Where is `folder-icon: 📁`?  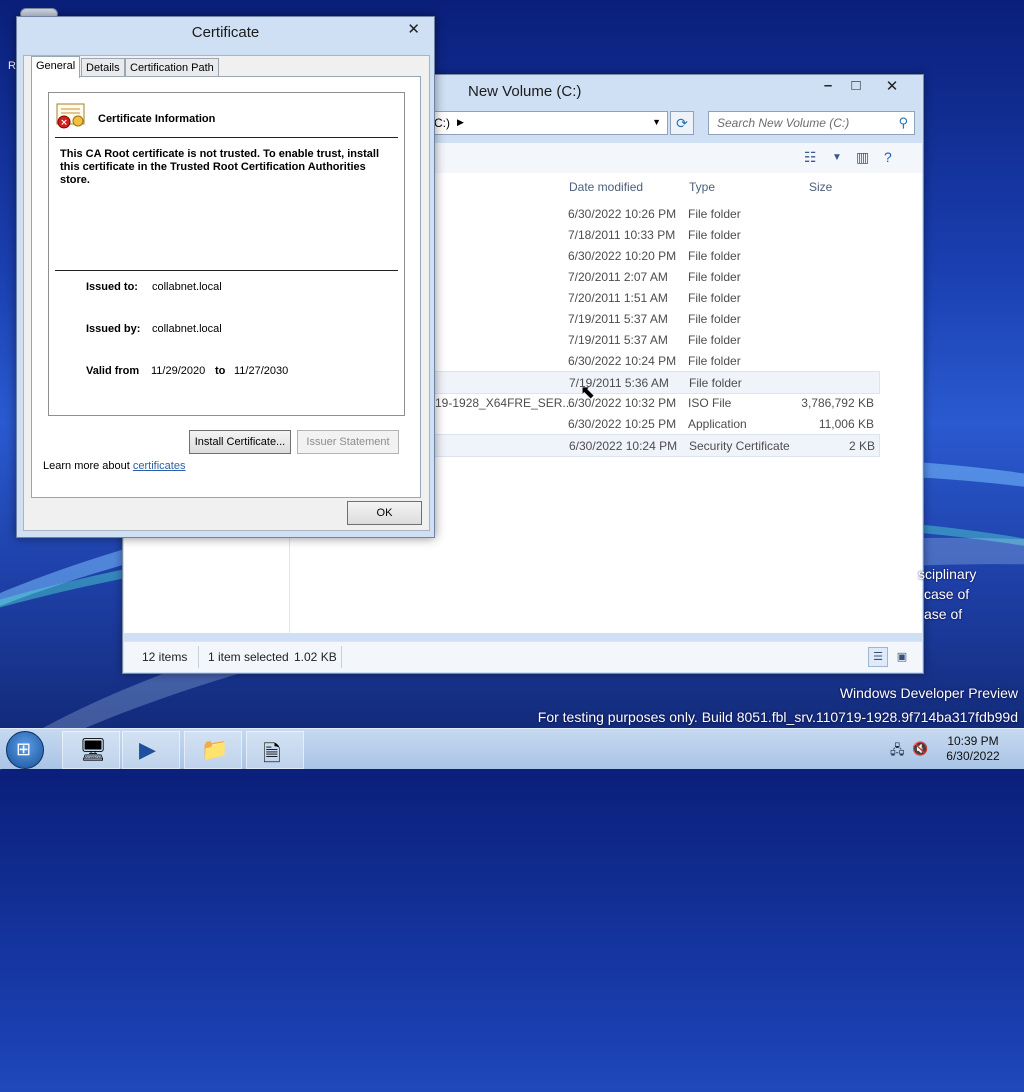
folder-icon: 📁 is located at coordinates (215, 749).